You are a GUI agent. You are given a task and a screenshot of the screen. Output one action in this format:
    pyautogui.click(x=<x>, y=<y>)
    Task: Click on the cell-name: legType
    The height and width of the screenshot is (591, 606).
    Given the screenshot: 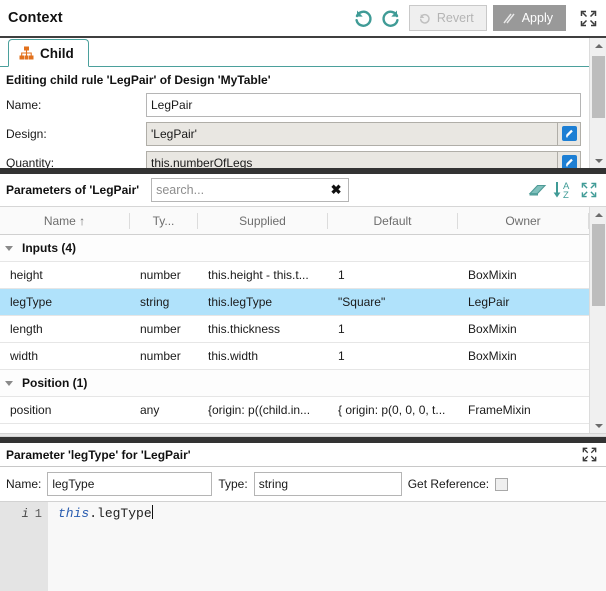 What is the action you would take?
    pyautogui.click(x=31, y=302)
    